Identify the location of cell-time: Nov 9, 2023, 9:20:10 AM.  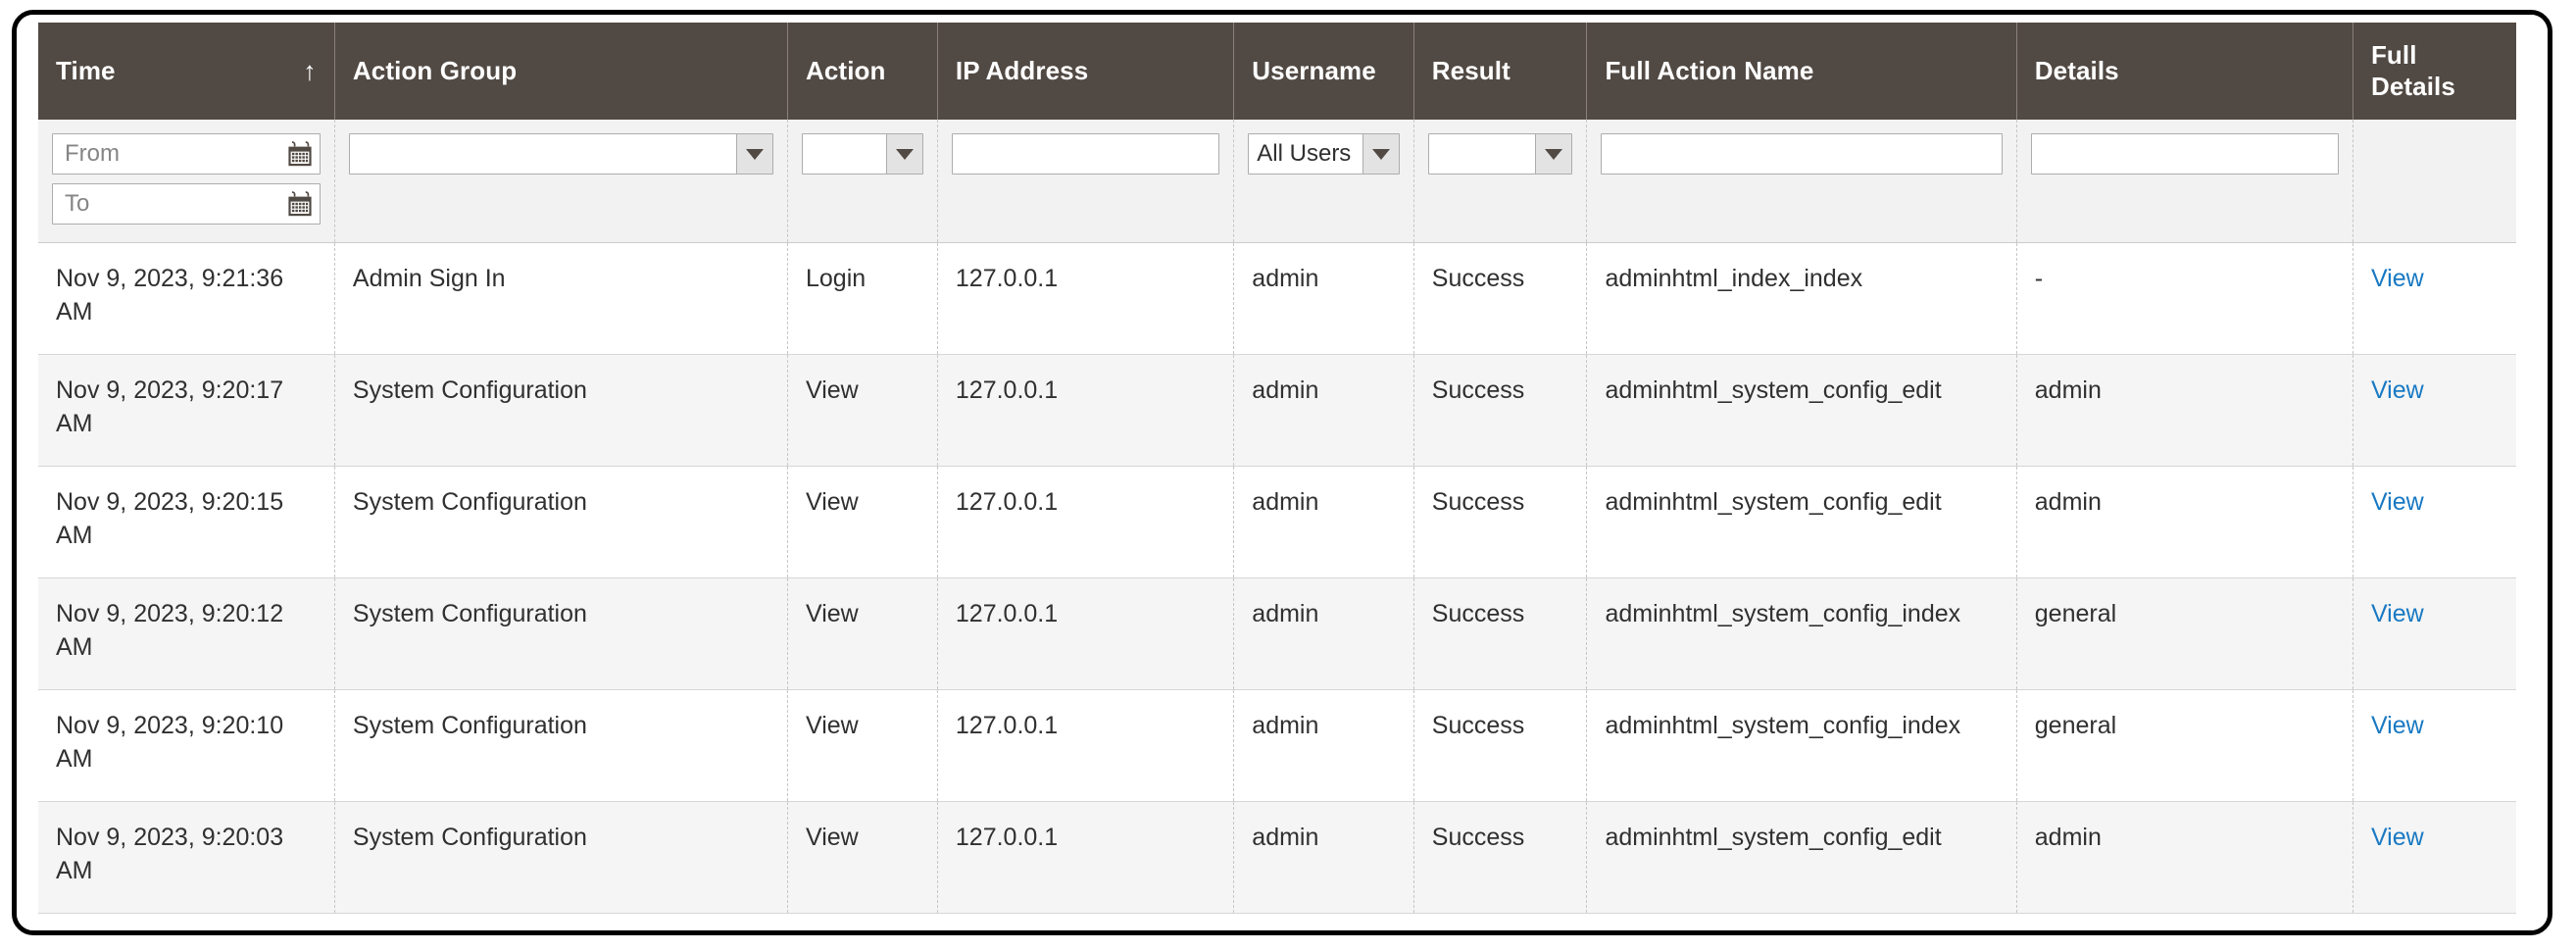
(186, 746).